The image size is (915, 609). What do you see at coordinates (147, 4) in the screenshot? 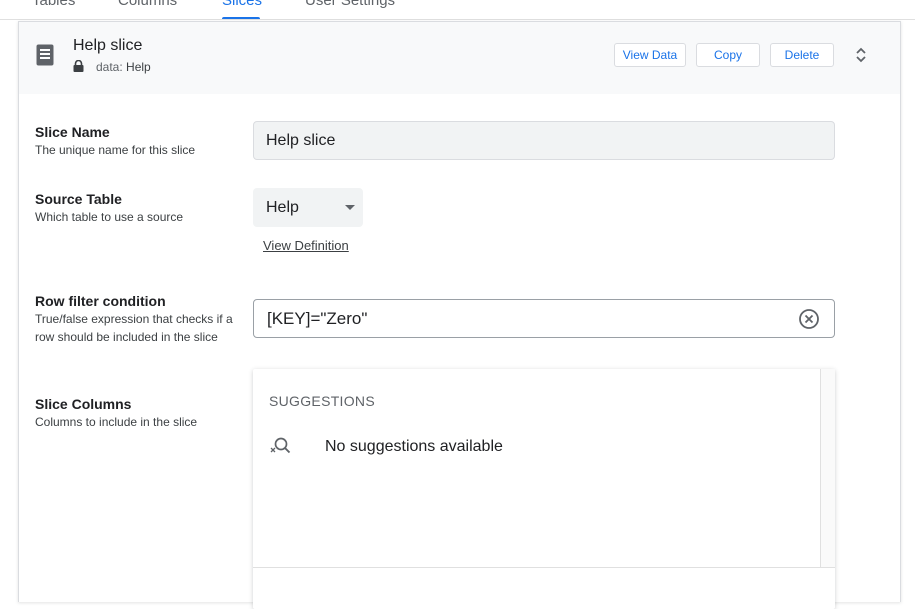
I see `tab-columns: Columns` at bounding box center [147, 4].